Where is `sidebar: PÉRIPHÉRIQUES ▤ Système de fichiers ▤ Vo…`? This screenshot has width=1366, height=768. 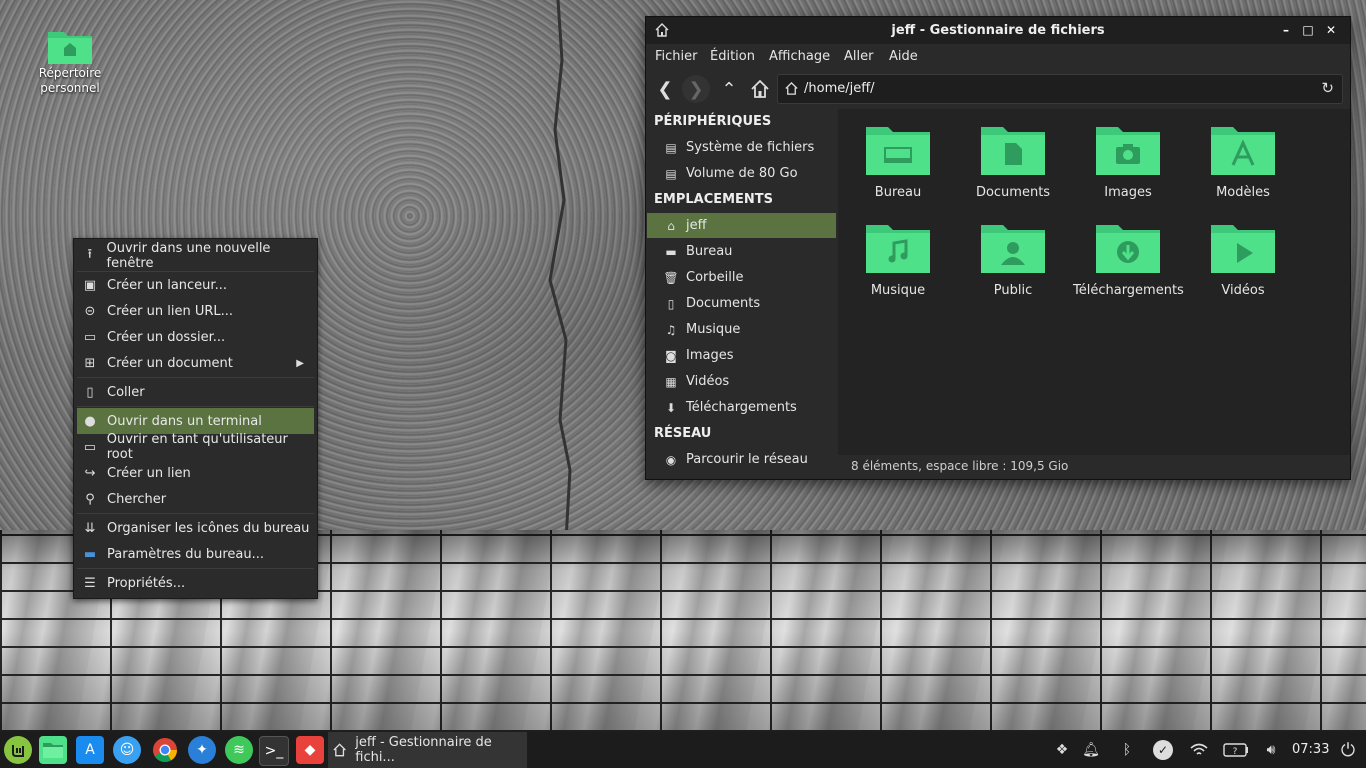
sidebar: PÉRIPHÉRIQUES ▤ Système de fichiers ▤ Vo… is located at coordinates (741, 294).